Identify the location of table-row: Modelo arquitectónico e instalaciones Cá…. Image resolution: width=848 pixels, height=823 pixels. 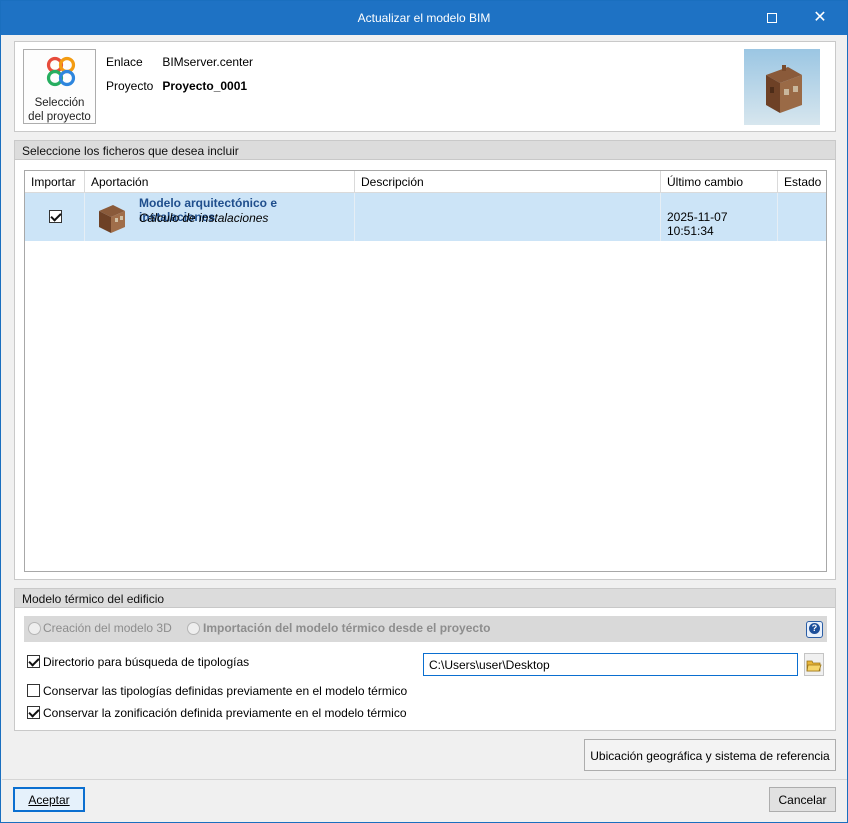
(425, 217).